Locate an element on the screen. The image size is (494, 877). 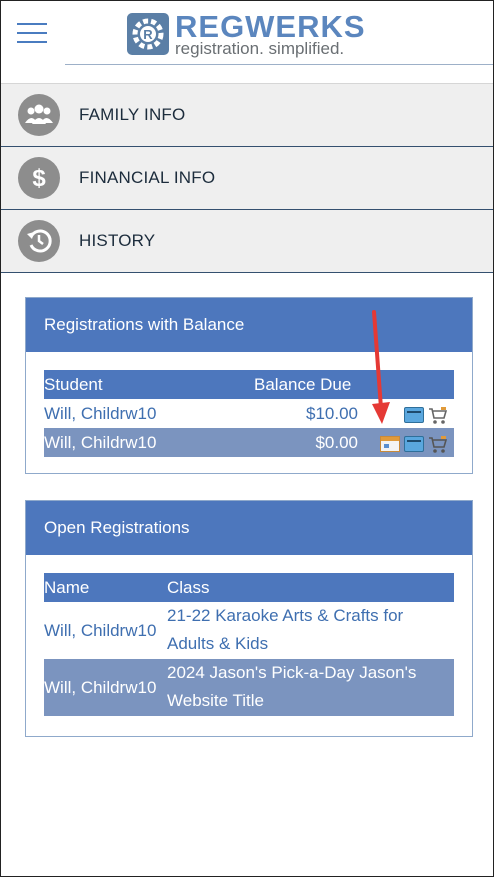
nav-family-info: FAMILY INFO is located at coordinates (247, 115).